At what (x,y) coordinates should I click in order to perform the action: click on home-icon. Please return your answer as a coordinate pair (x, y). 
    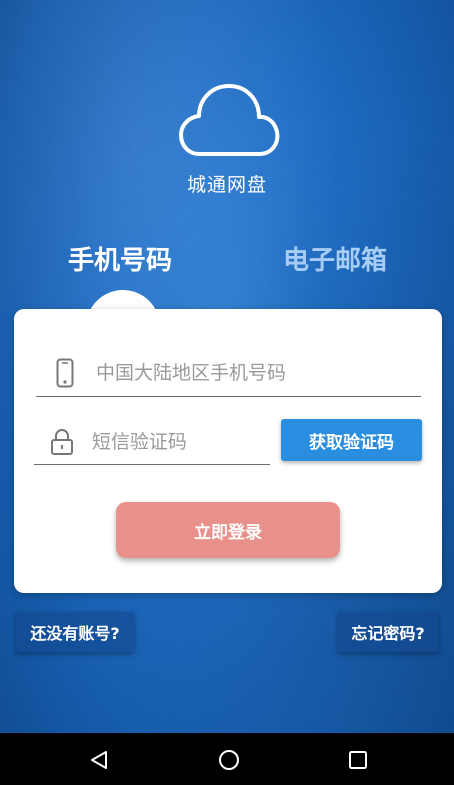
    Looking at the image, I should click on (229, 760).